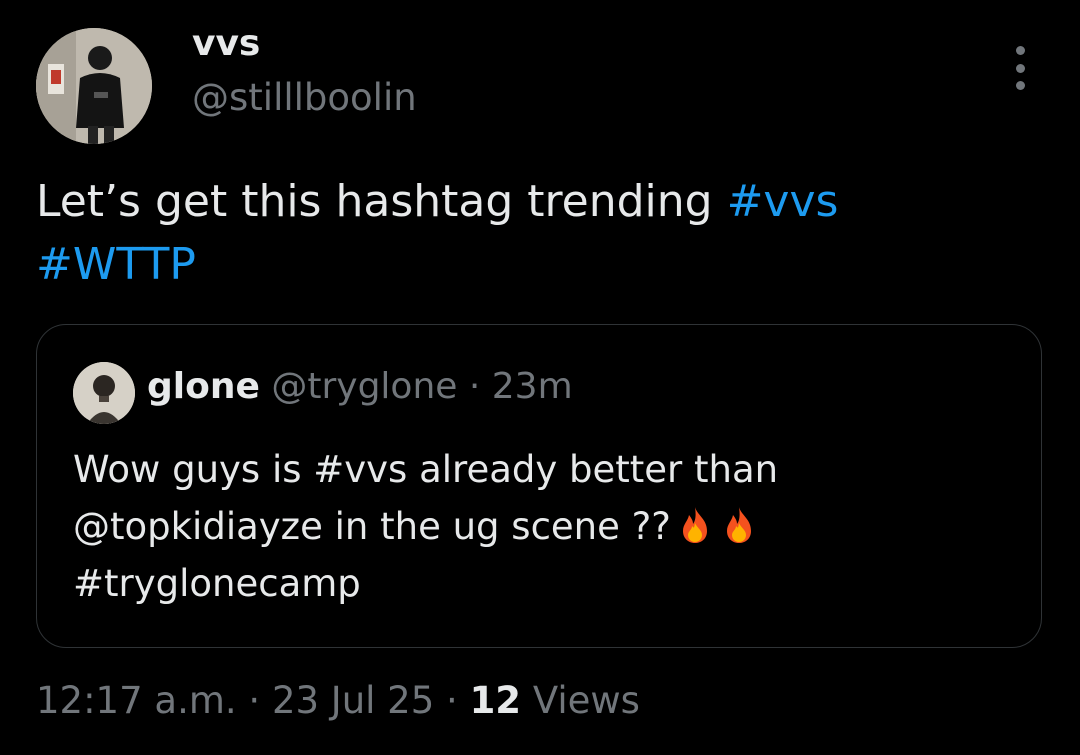  Describe the element at coordinates (532, 386) in the screenshot. I see `quoted-tweet-time: 23m` at that location.